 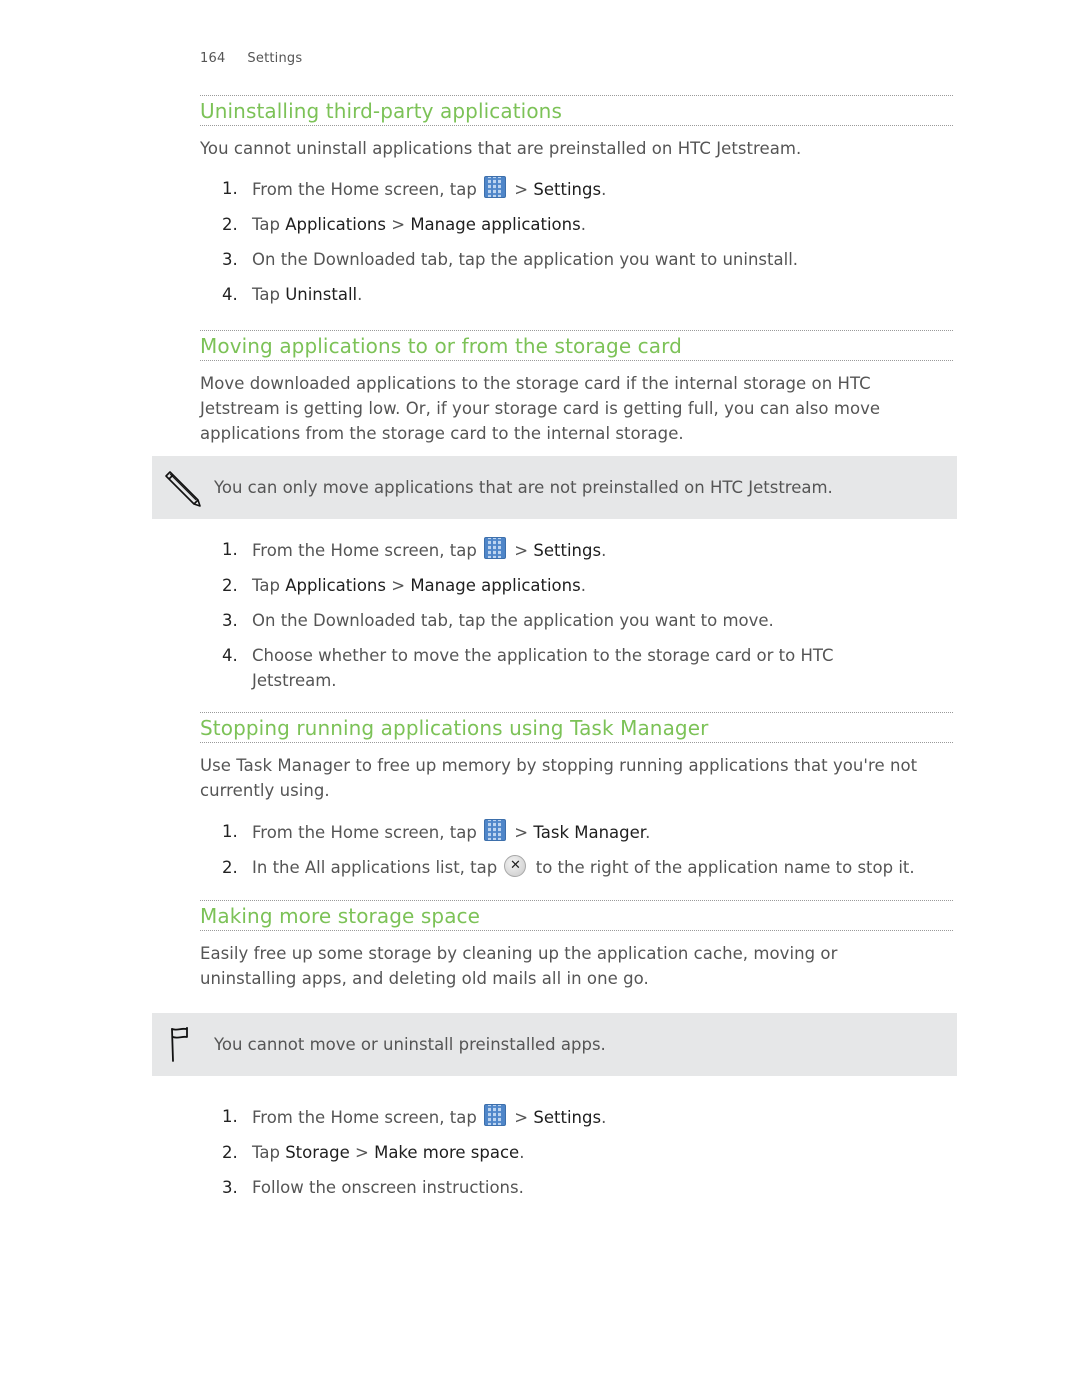 What do you see at coordinates (576, 110) in the screenshot?
I see `section-title: Uninstalling third-party applications` at bounding box center [576, 110].